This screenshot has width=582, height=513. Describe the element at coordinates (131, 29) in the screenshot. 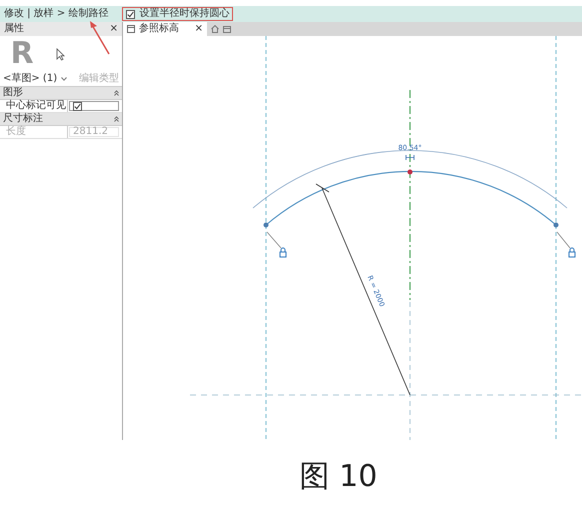

I see `view-icon` at that location.